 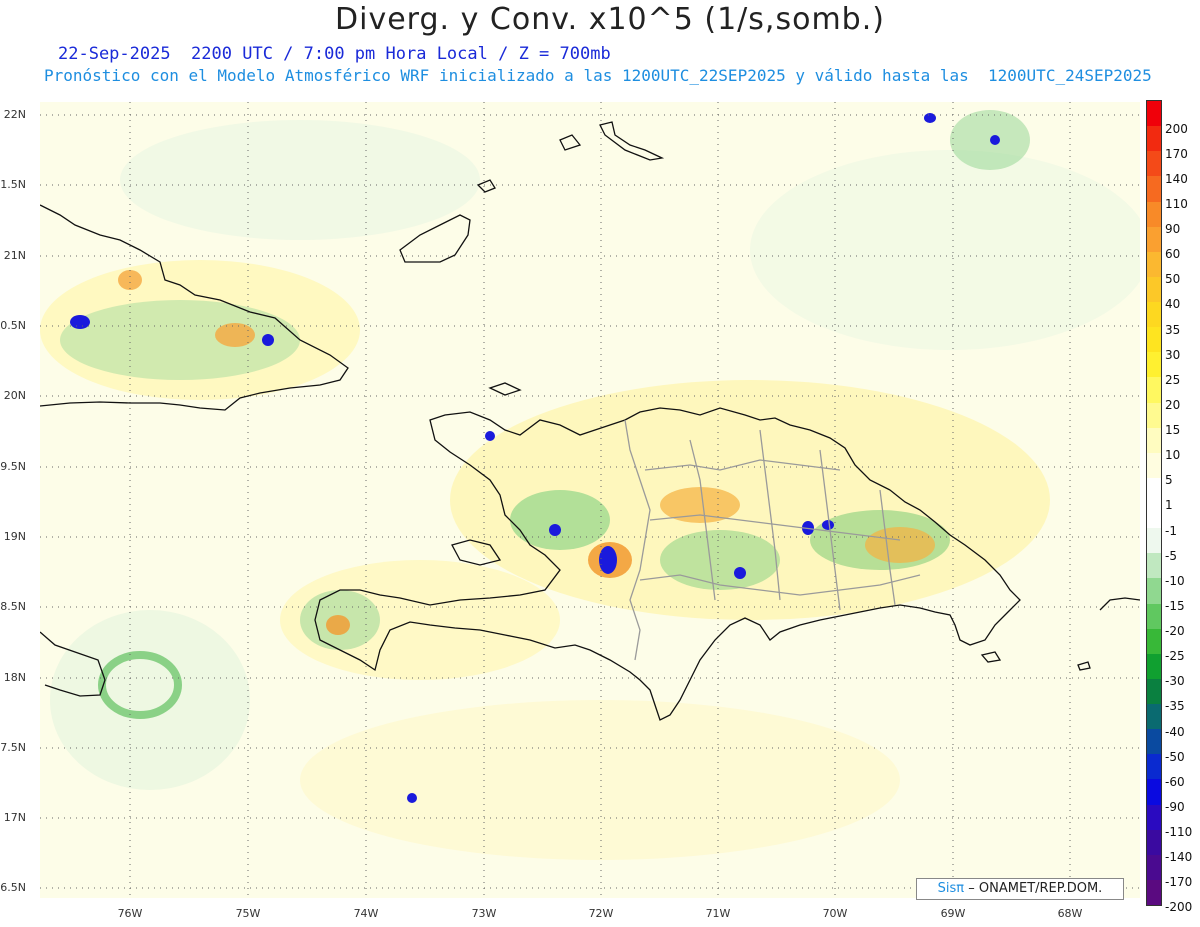 What do you see at coordinates (718, 913) in the screenshot?
I see `lon-label: 71W` at bounding box center [718, 913].